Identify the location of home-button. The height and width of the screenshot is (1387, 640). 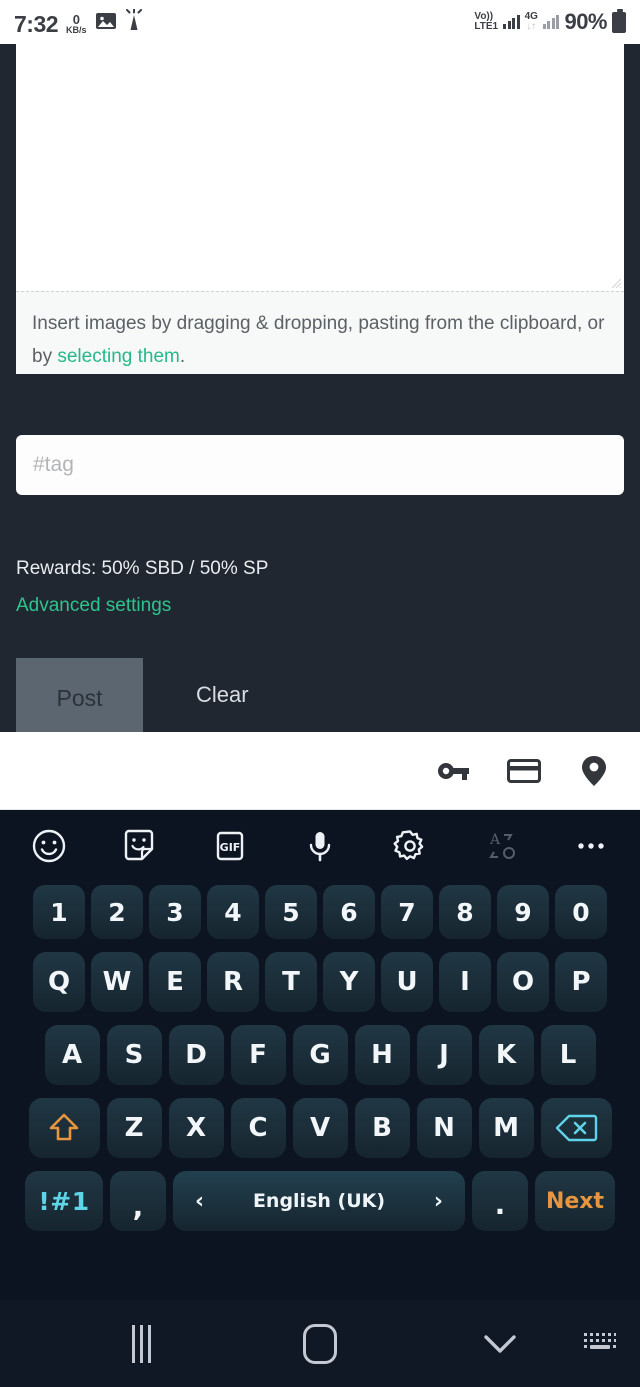
(320, 1343).